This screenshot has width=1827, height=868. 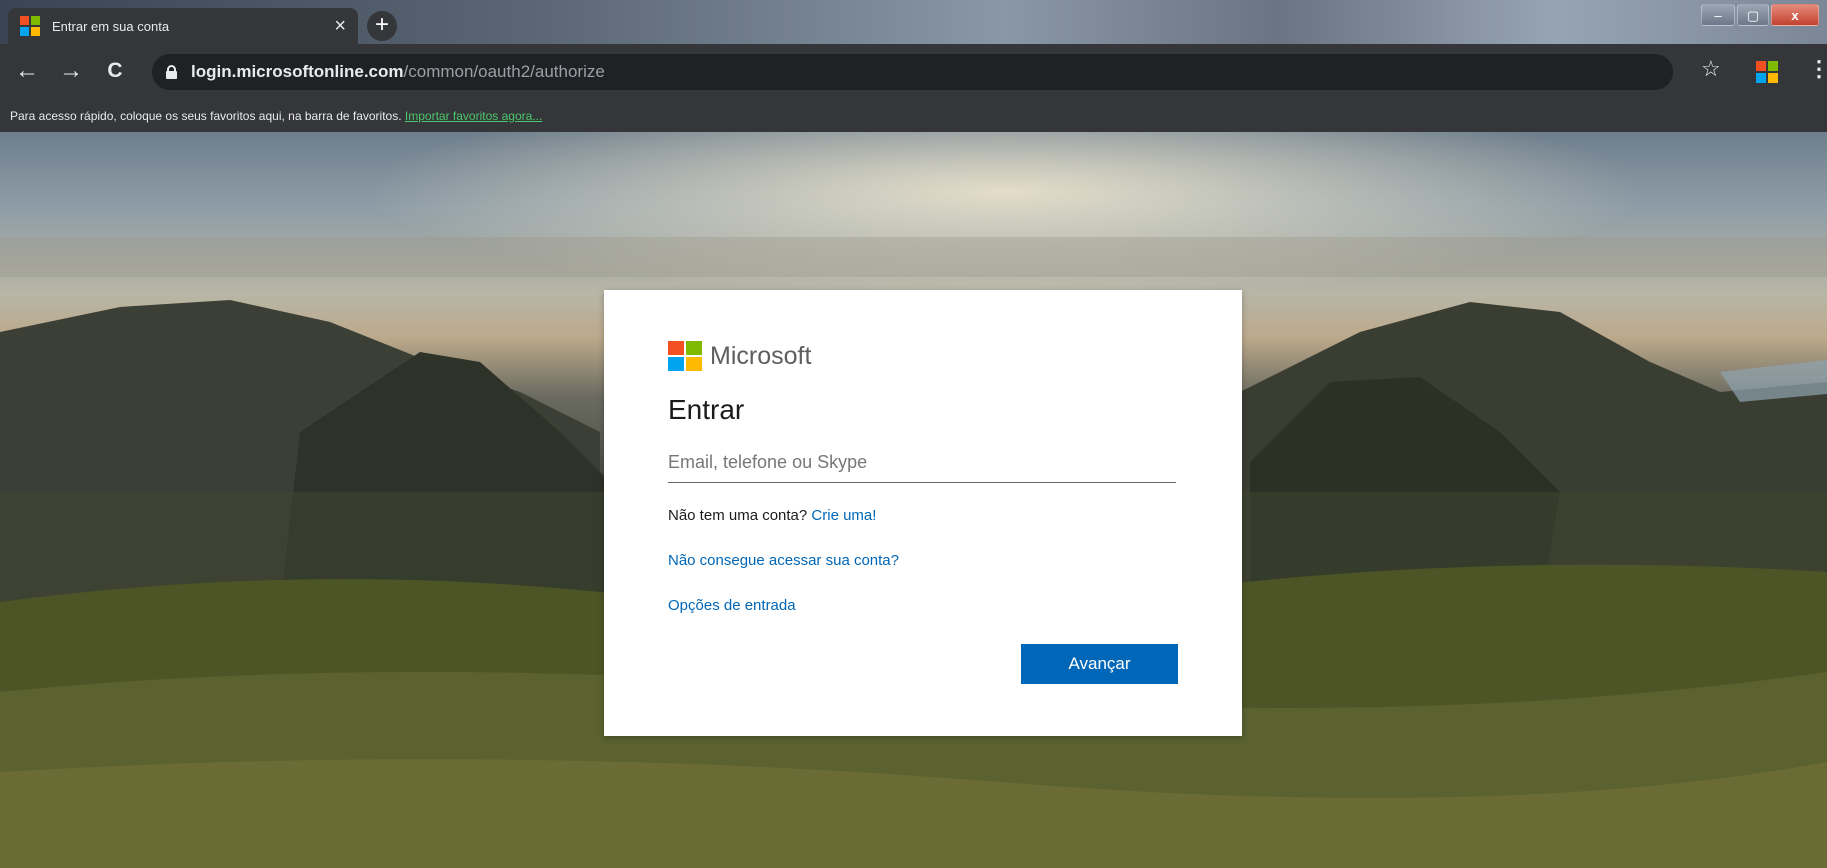 I want to click on window-controls: – ▢ x, so click(x=1760, y=15).